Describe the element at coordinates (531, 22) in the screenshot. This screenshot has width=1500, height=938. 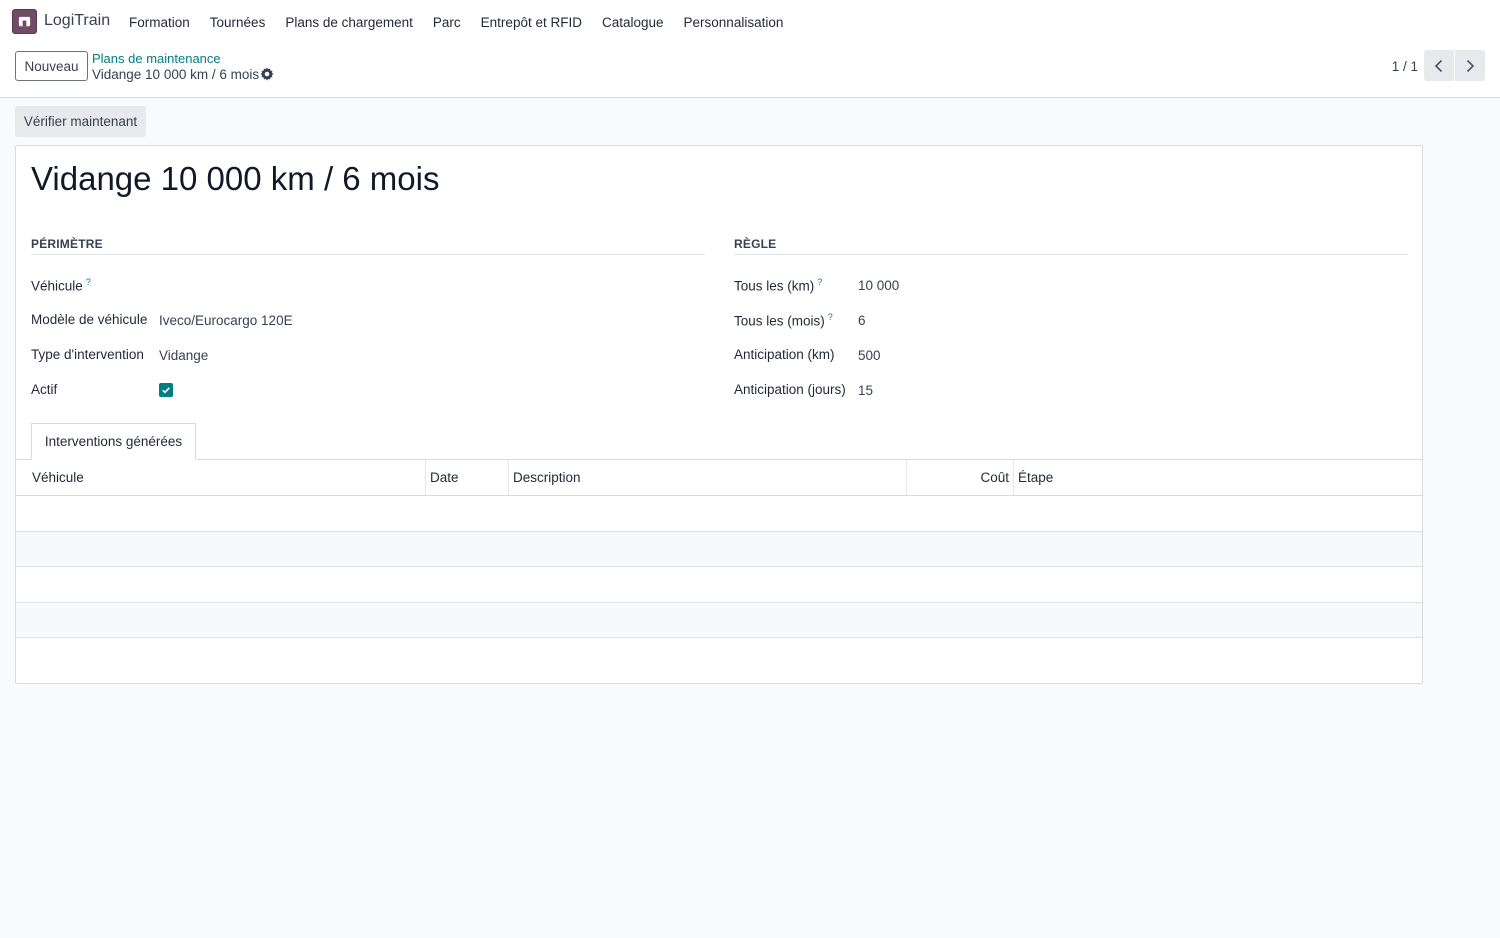
I see `menu-item-entrepot-rfid: Entrepôt et RFID` at that location.